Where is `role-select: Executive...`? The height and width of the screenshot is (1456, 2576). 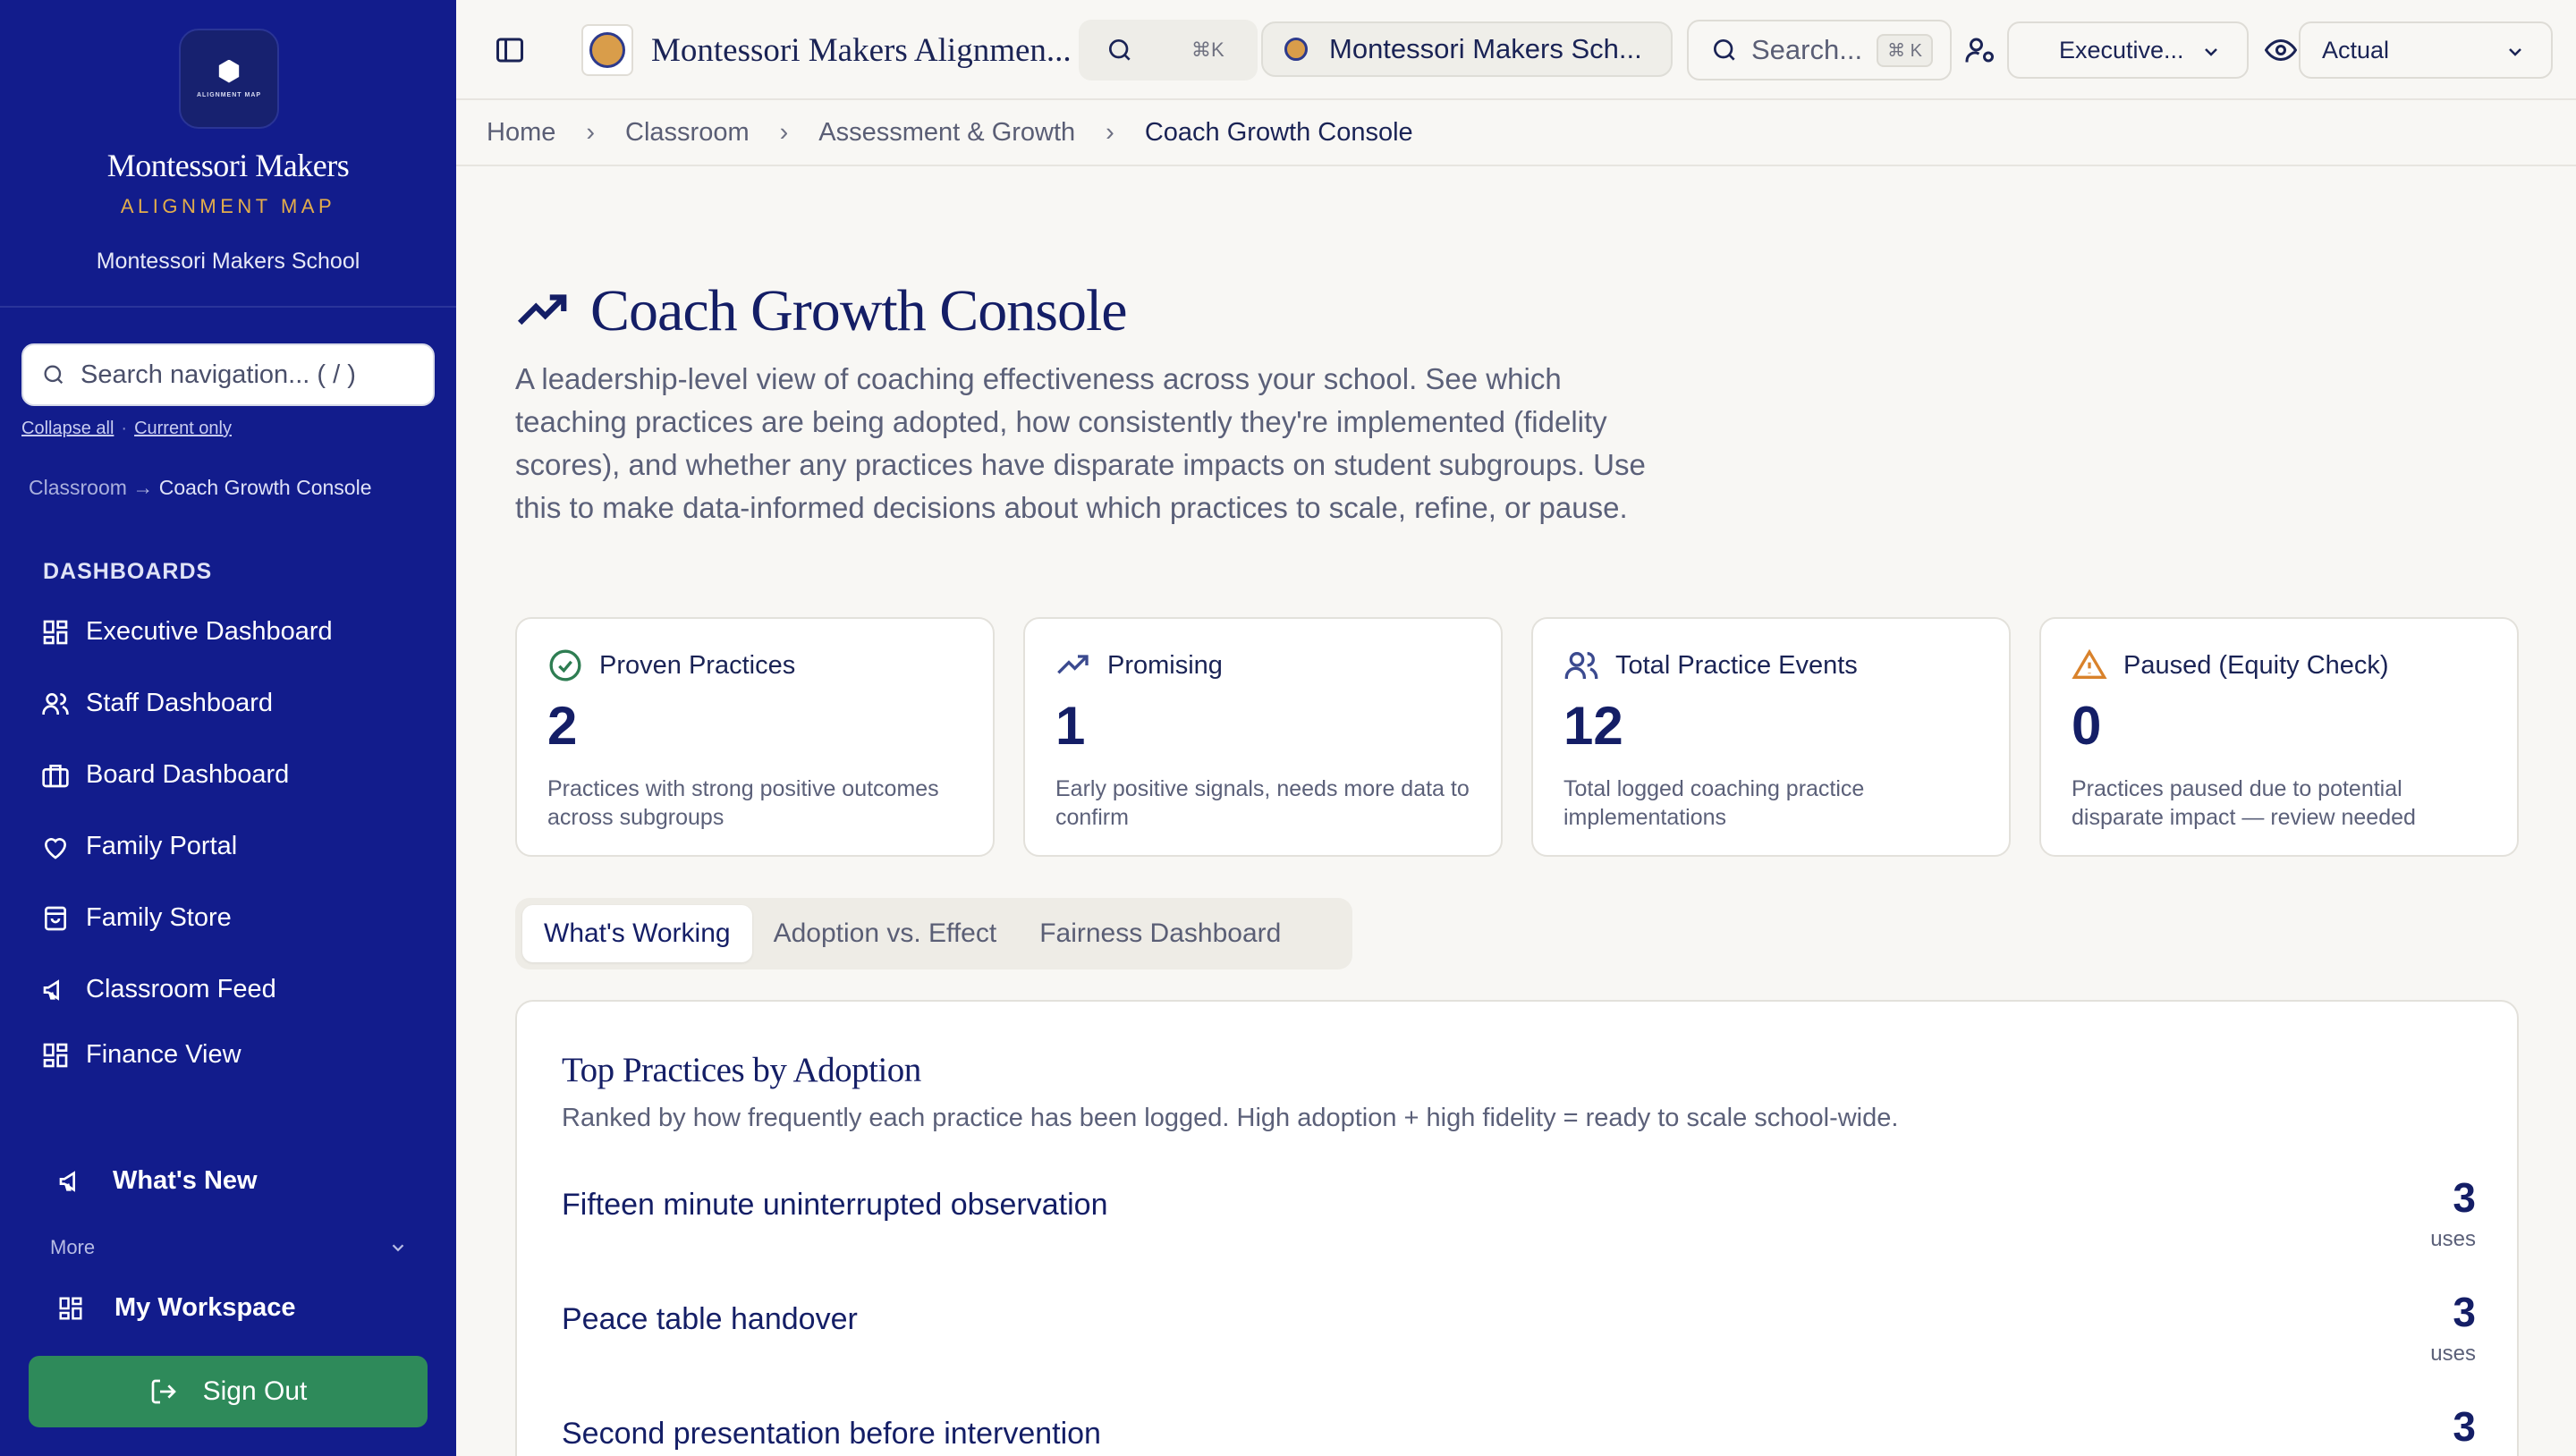 role-select: Executive... is located at coordinates (2128, 50).